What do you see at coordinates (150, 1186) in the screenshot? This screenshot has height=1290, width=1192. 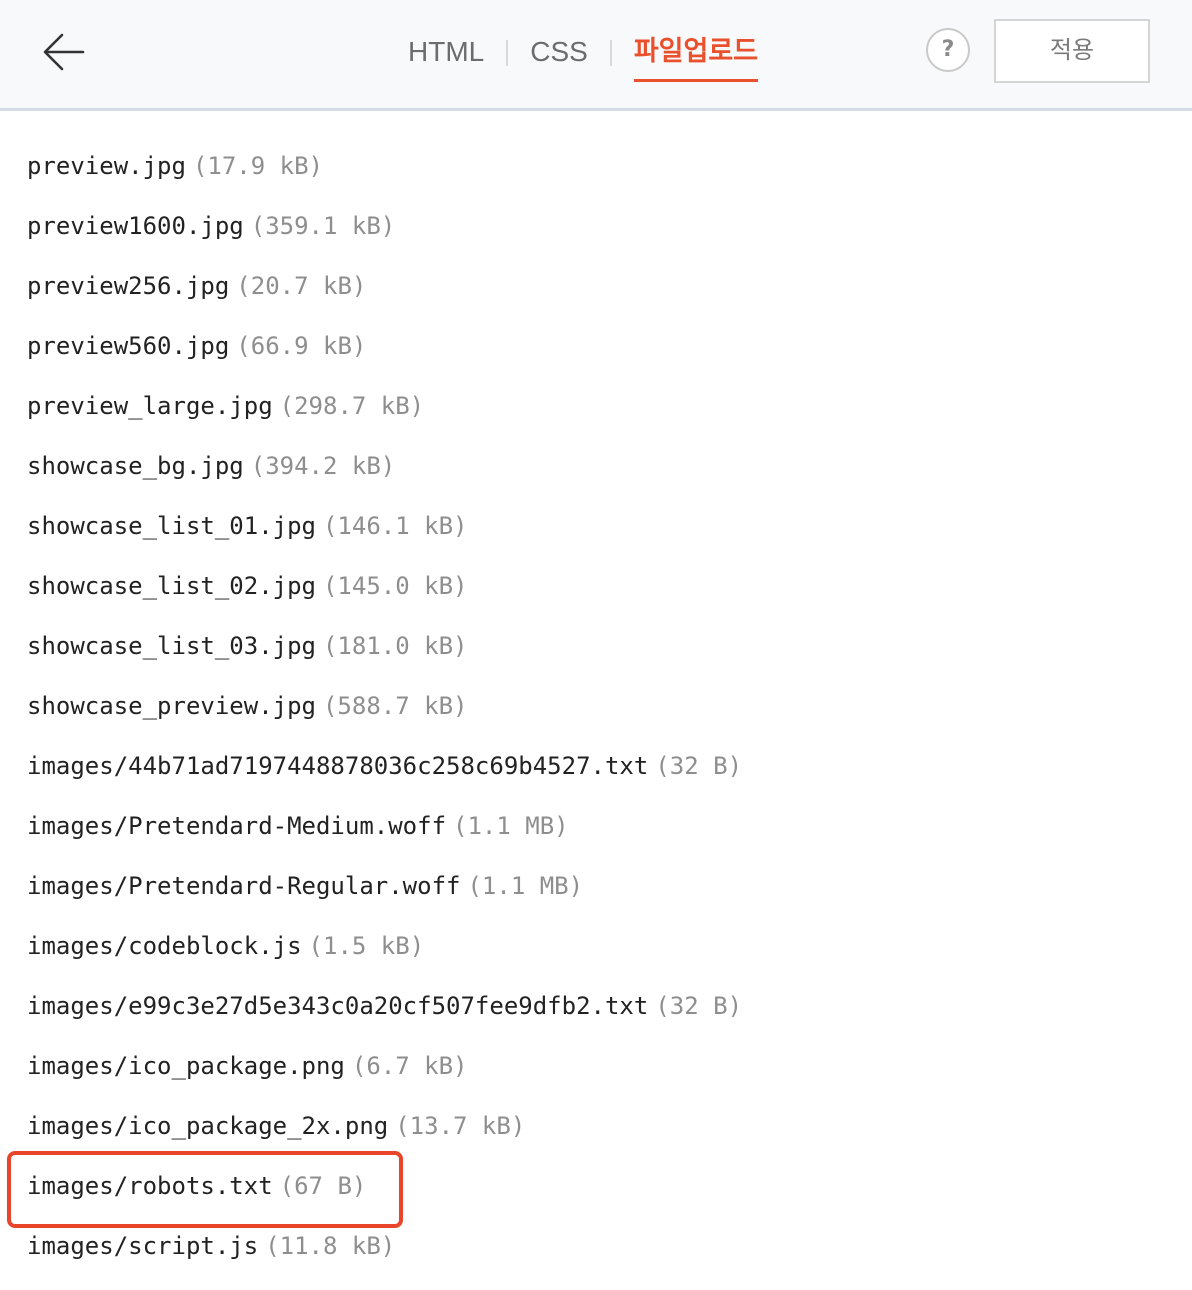 I see `file-name: images/robots.txt` at bounding box center [150, 1186].